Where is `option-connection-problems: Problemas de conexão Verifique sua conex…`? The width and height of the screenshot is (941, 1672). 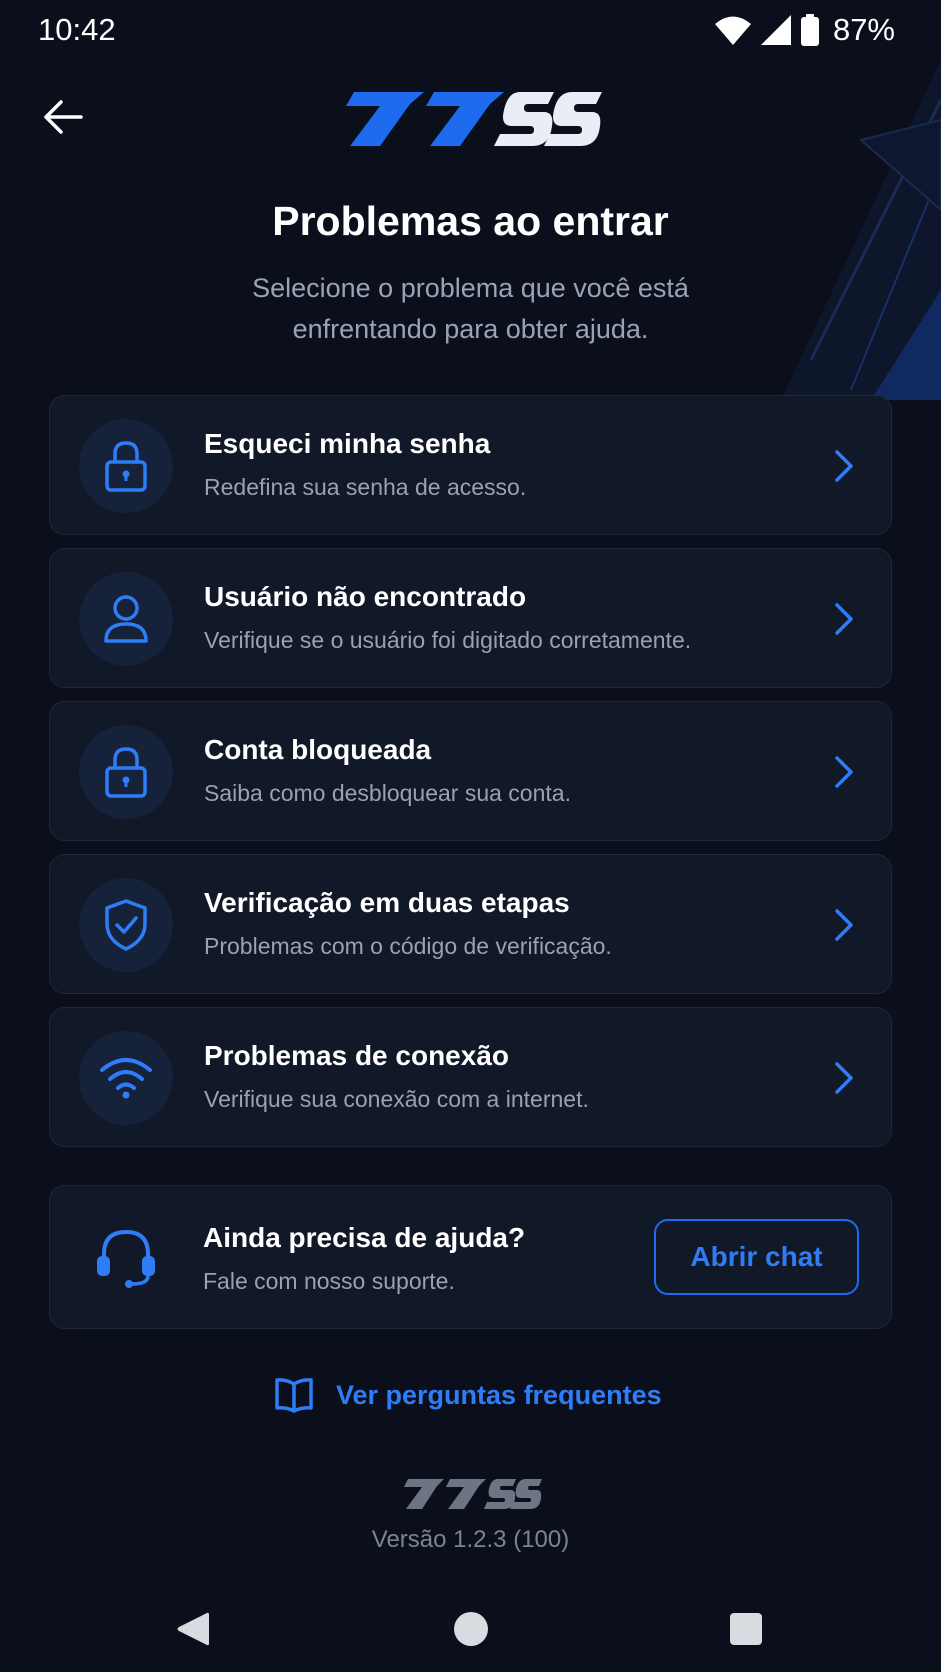 option-connection-problems: Problemas de conexão Verifique sua conex… is located at coordinates (470, 1077).